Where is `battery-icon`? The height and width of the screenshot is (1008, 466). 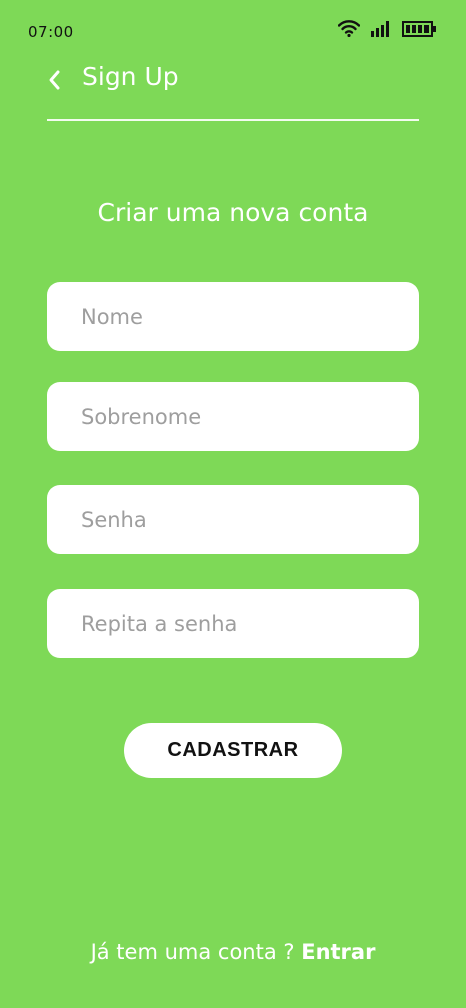 battery-icon is located at coordinates (419, 28).